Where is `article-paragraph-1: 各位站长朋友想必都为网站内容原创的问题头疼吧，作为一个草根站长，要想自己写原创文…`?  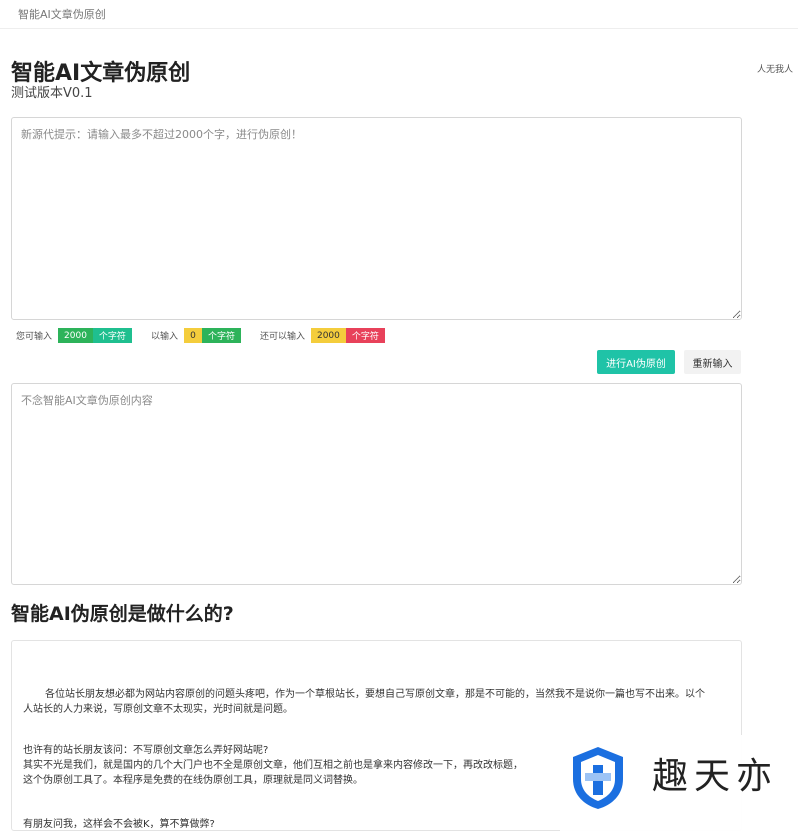
article-paragraph-1: 各位站长朋友想必都为网站内容原创的问题头疼吧，作为一个草根站长，要想自己写原创文… is located at coordinates (379, 702).